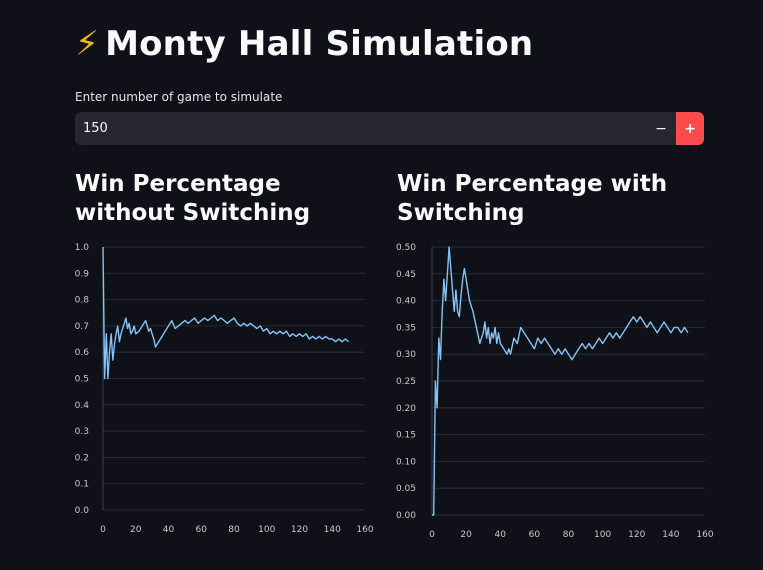 The image size is (763, 570). Describe the element at coordinates (82, 327) in the screenshot. I see `y-tick-label: 0.7` at that location.